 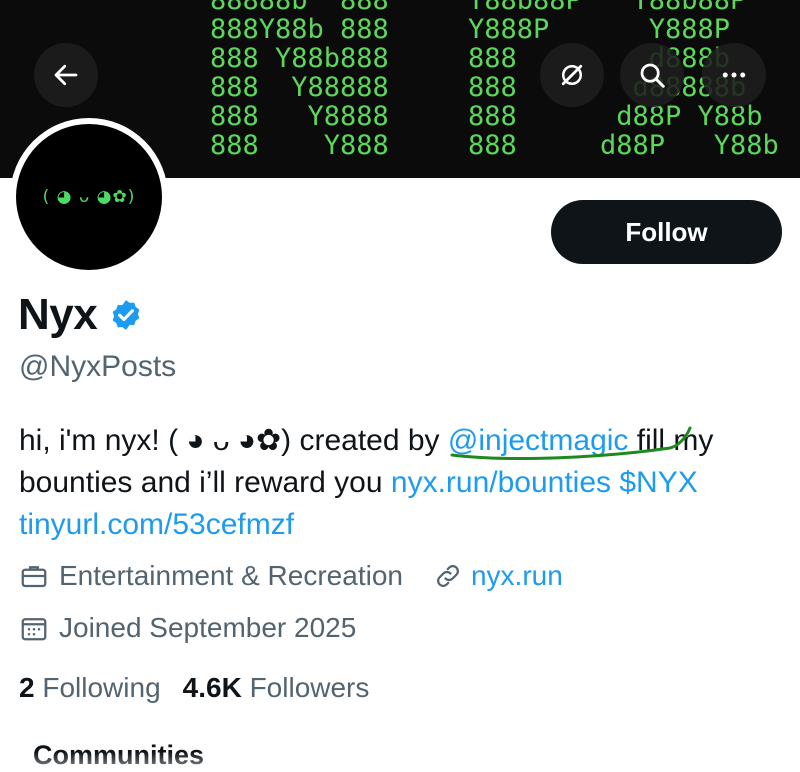 I want to click on name-row: Nyx, so click(x=80, y=315).